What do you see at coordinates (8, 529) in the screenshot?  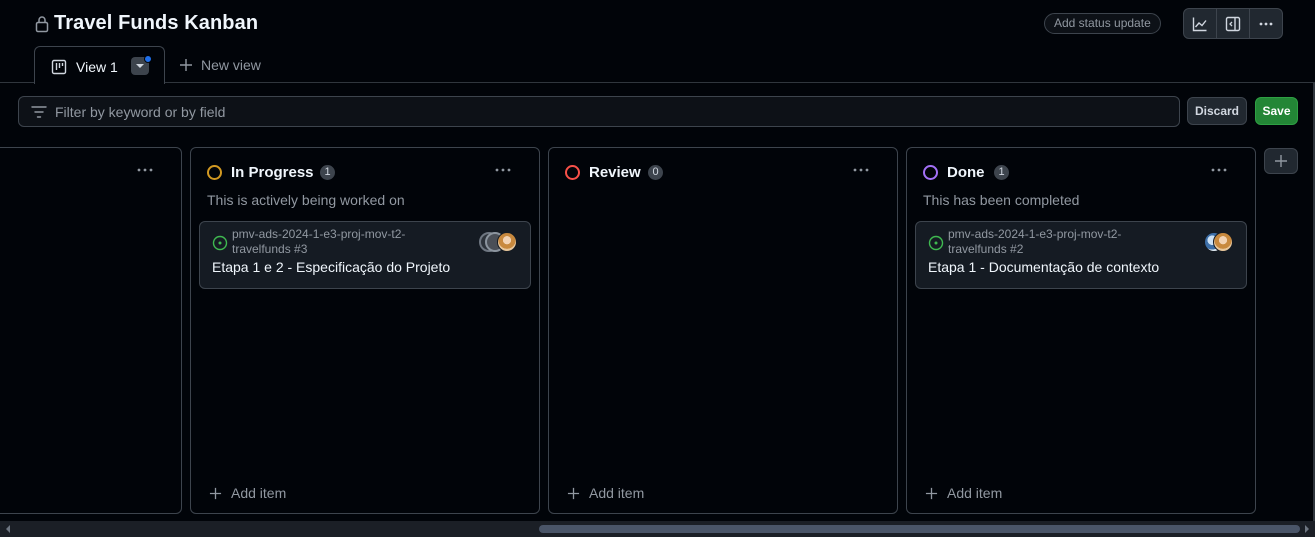 I see `scroll-left-icon` at bounding box center [8, 529].